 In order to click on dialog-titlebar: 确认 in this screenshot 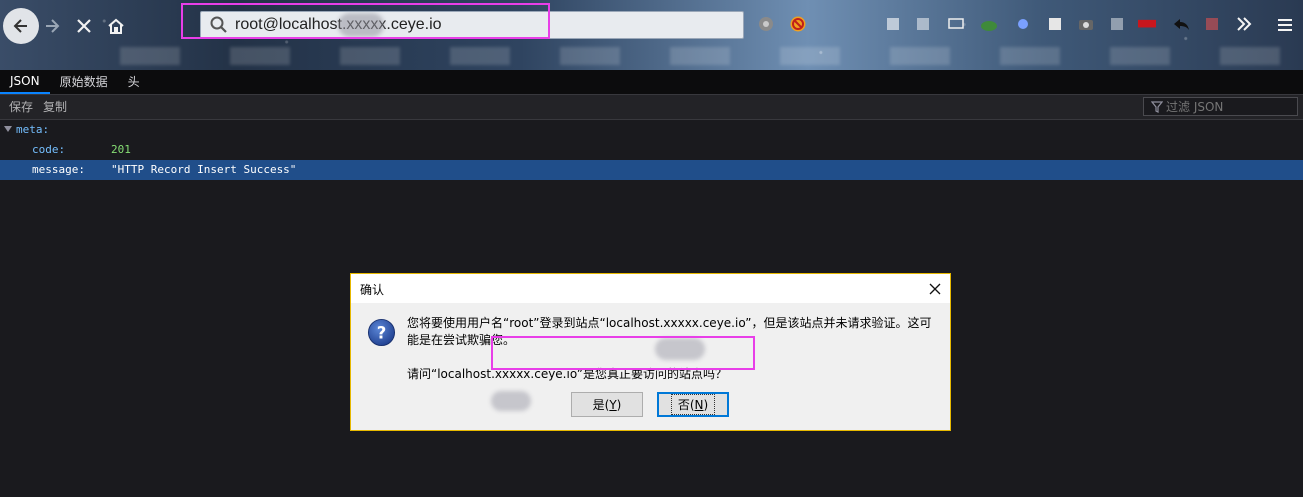, I will do `click(650, 288)`.